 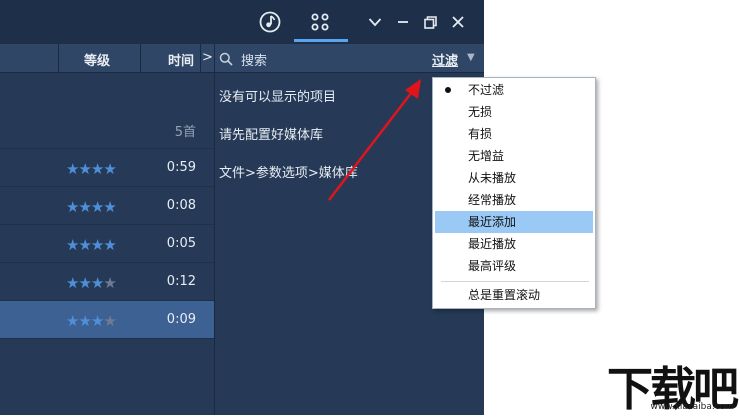 What do you see at coordinates (515, 281) in the screenshot?
I see `menu-separator` at bounding box center [515, 281].